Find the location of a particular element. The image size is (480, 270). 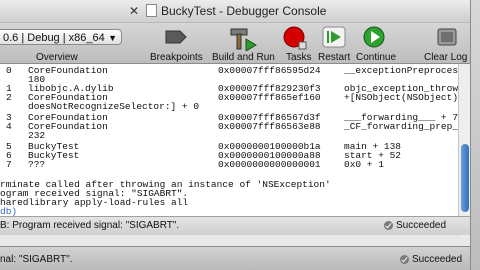

status-message: B: Program received signal: "SIGABRT". is located at coordinates (90, 225).